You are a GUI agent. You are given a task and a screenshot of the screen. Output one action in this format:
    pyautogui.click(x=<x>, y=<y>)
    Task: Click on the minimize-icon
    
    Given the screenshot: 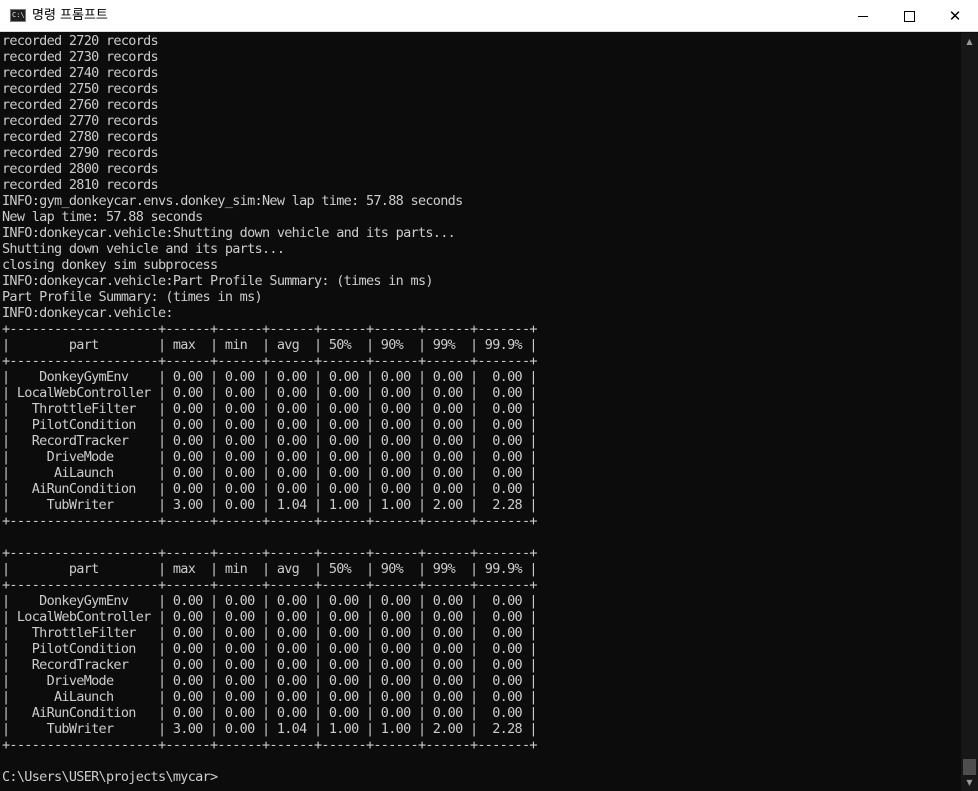 What is the action you would take?
    pyautogui.click(x=863, y=16)
    